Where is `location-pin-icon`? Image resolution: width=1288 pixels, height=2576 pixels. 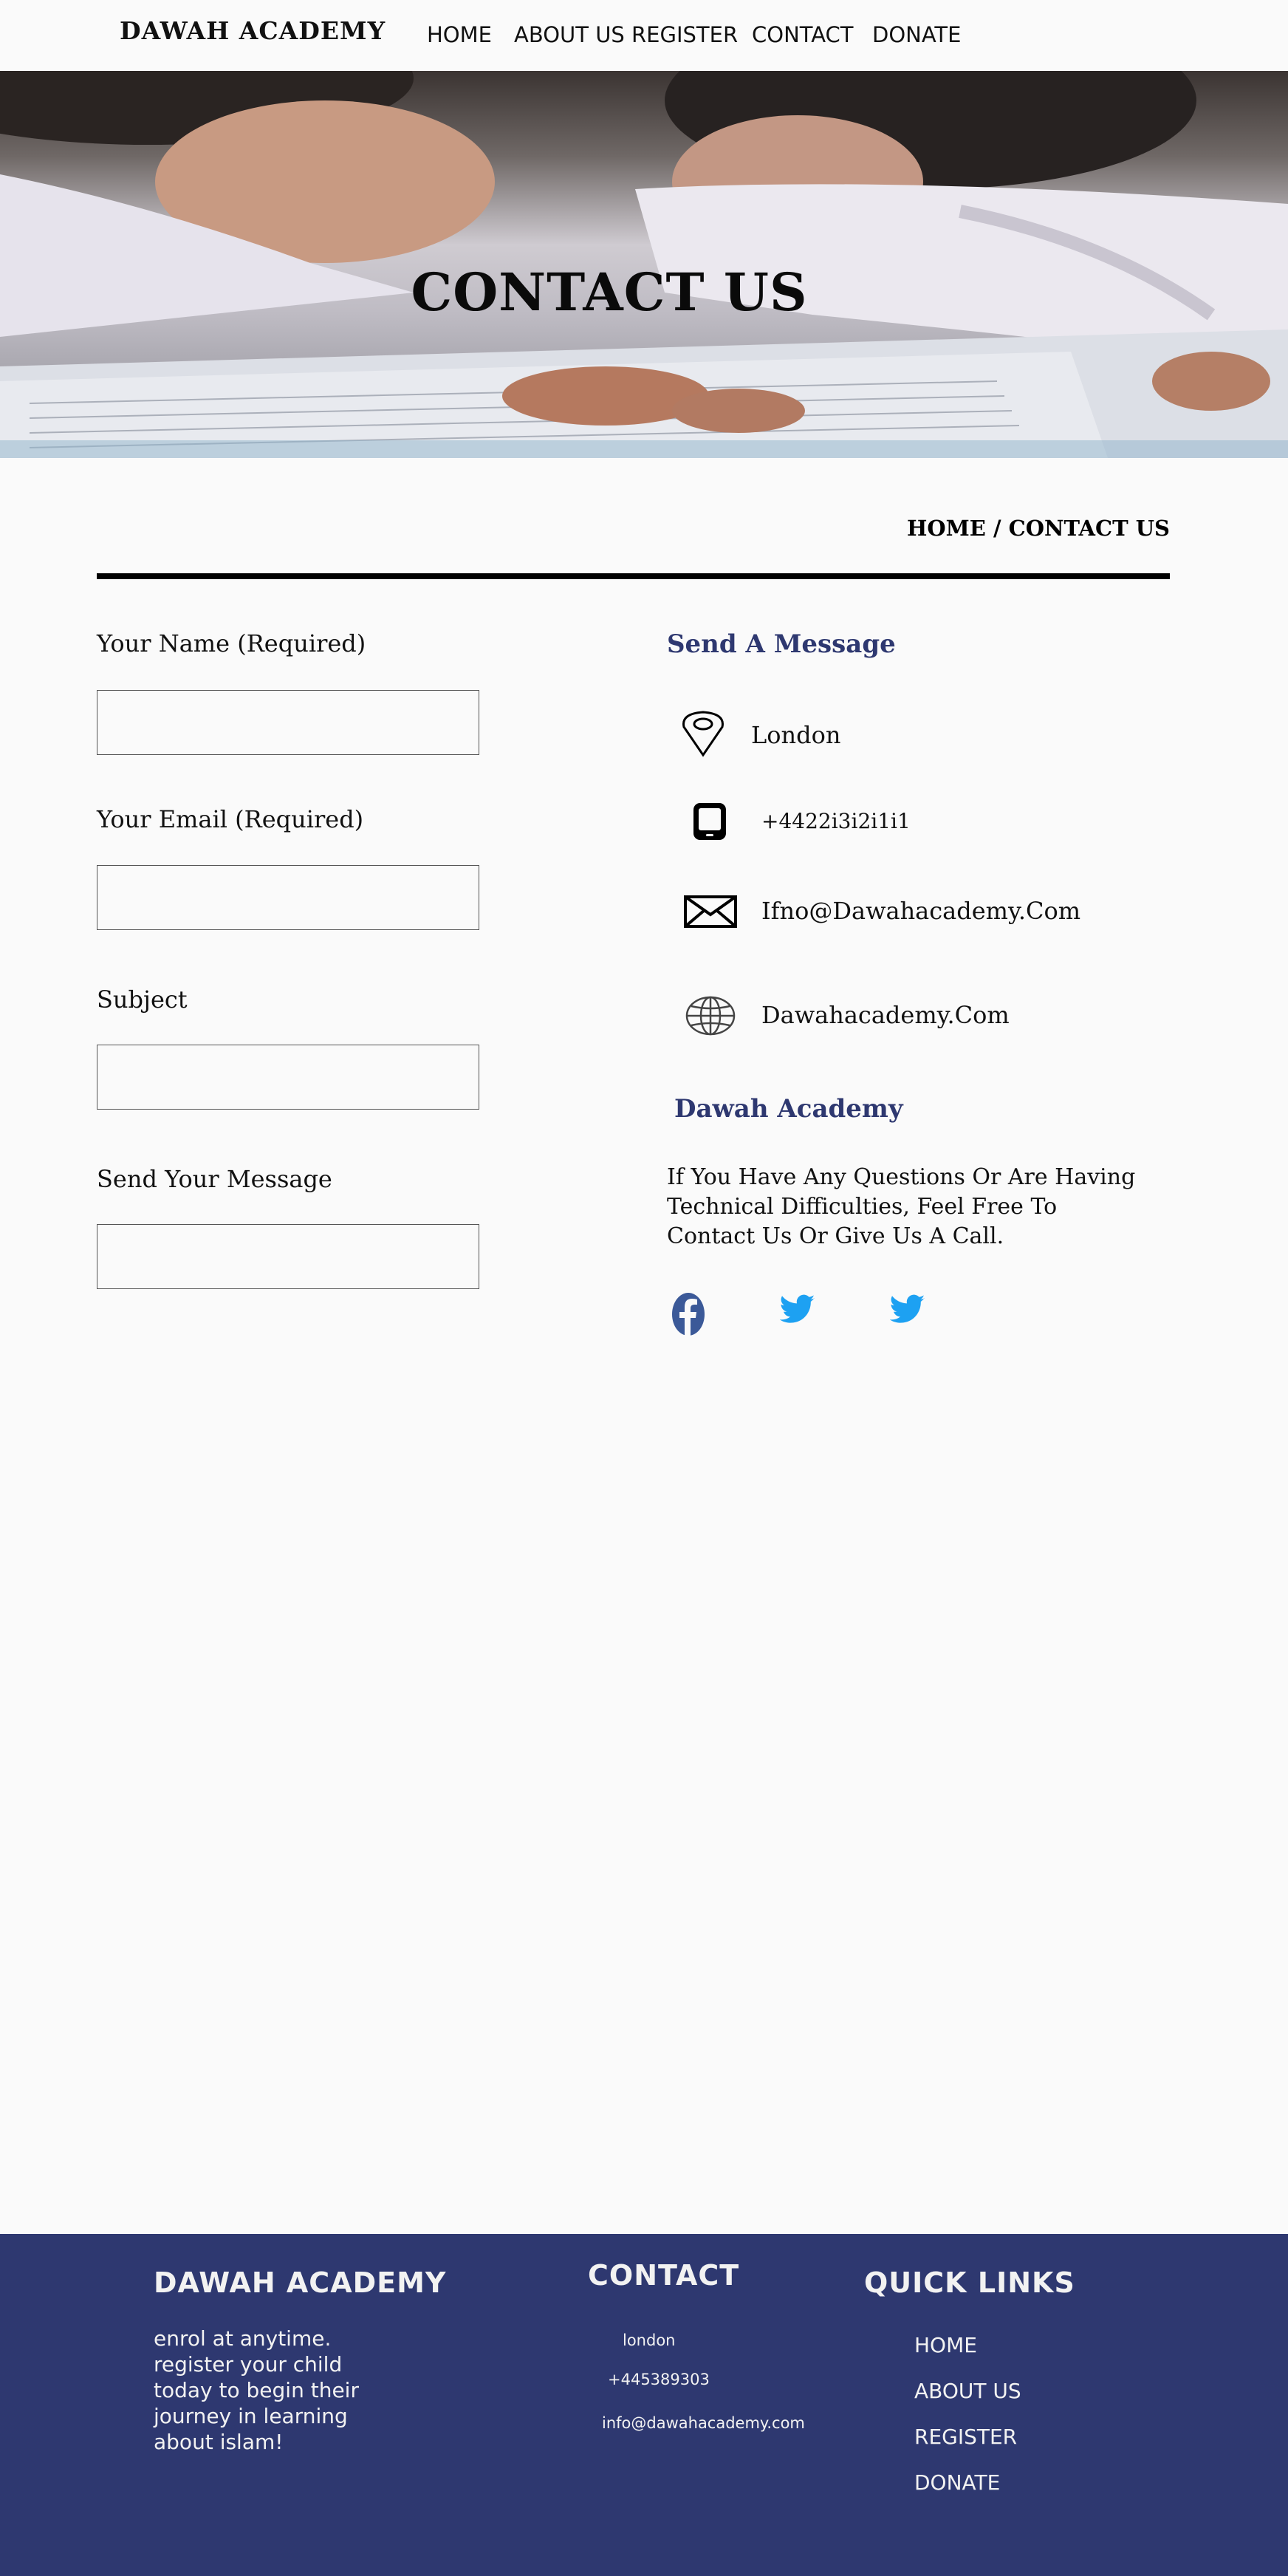 location-pin-icon is located at coordinates (703, 735).